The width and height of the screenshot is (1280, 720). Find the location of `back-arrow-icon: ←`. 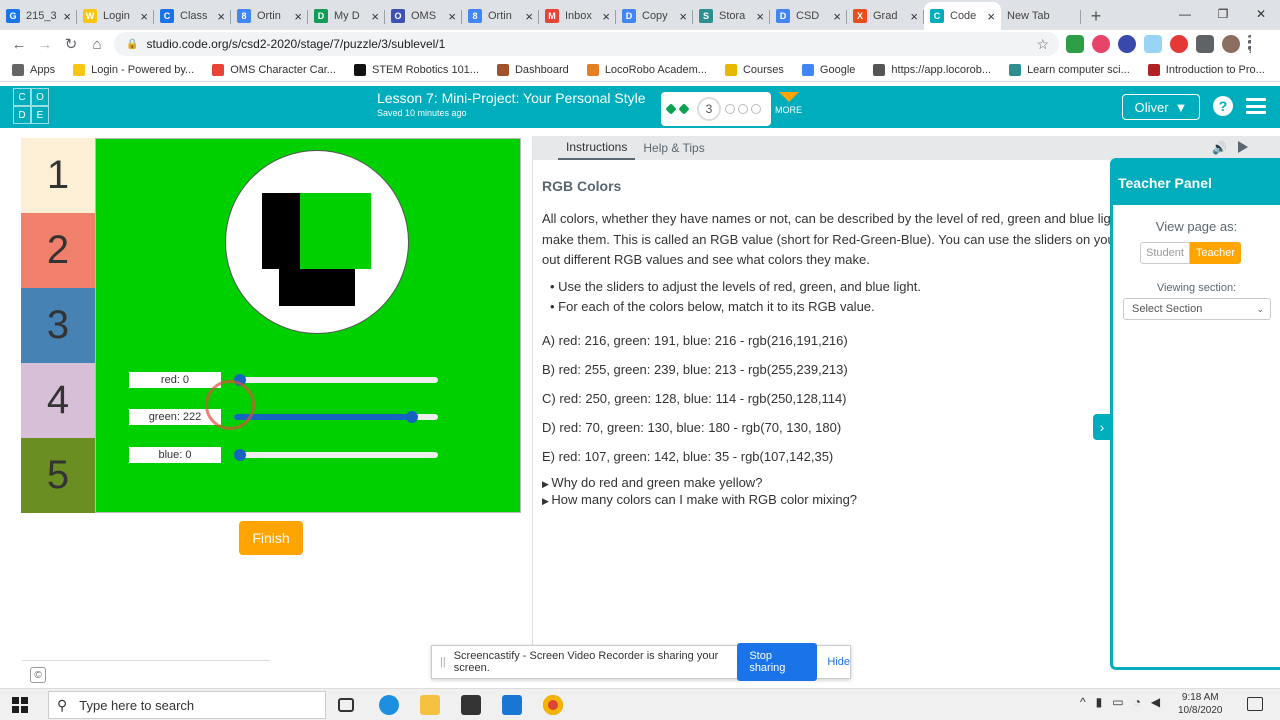

back-arrow-icon: ← is located at coordinates (19, 44).